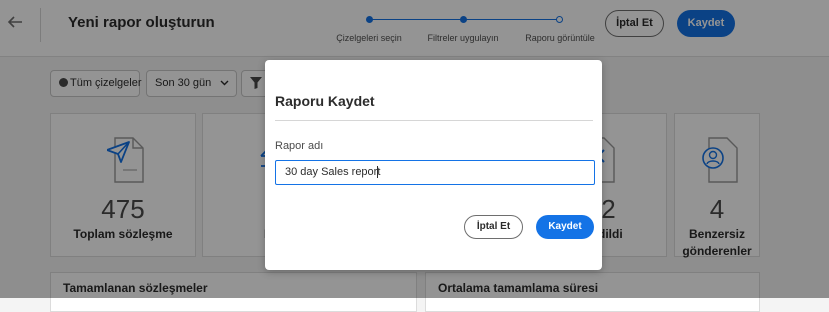 This screenshot has height=312, width=829. What do you see at coordinates (435, 172) in the screenshot?
I see `report-name-input: 30 day Sales report` at bounding box center [435, 172].